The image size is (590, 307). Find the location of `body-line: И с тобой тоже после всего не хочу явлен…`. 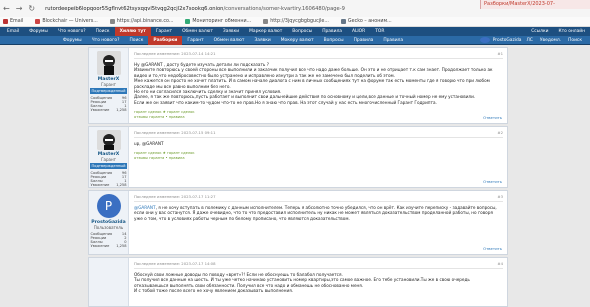

body-line: И с тобой тоже после всего не хочу явлен… is located at coordinates (214, 291).